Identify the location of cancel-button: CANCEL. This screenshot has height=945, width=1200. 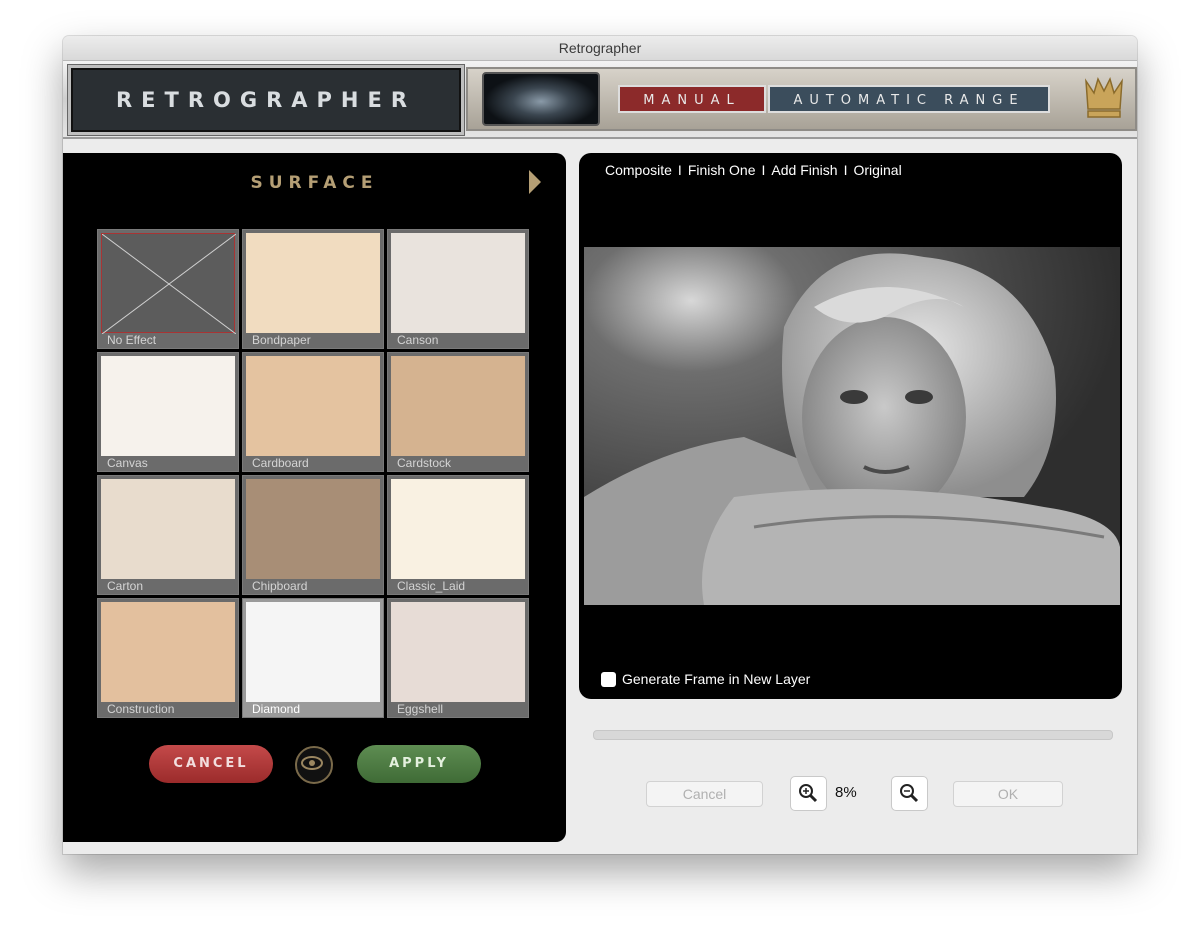
(211, 764).